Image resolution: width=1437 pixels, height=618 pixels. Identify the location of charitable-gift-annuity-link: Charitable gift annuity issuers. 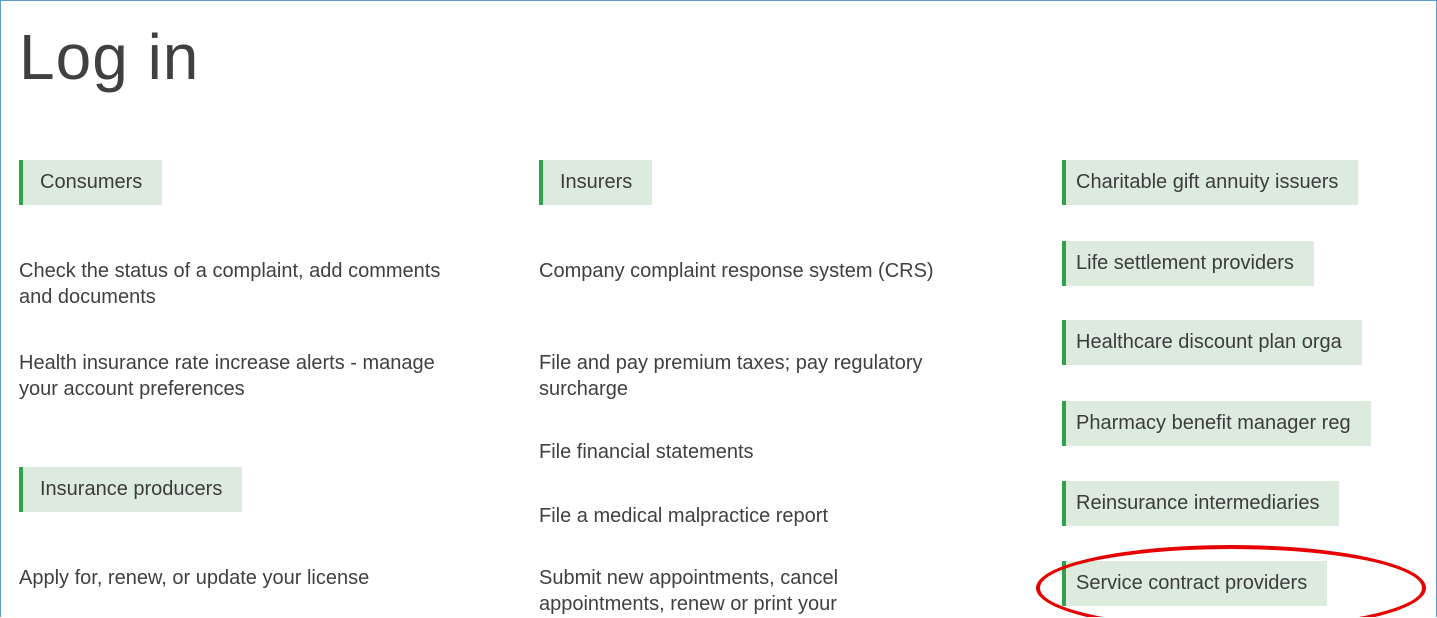
(1210, 182).